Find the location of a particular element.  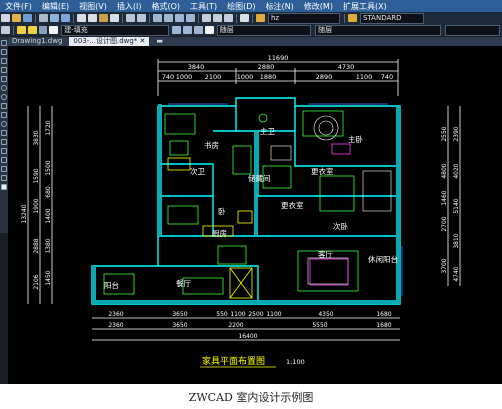

menu-edit: 编辑(E) is located at coordinates (55, 6).